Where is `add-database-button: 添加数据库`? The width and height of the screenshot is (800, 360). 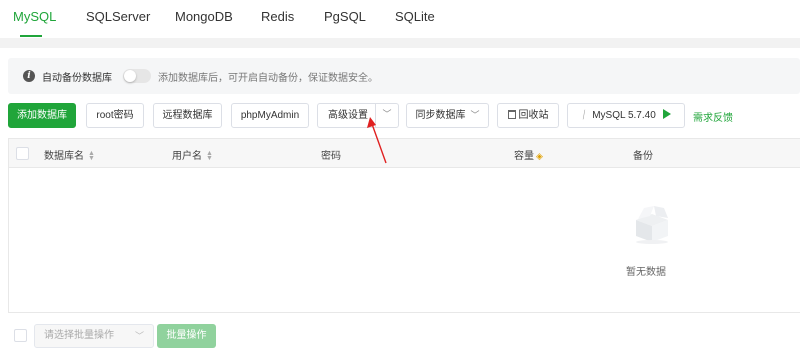
add-database-button: 添加数据库 is located at coordinates (42, 115).